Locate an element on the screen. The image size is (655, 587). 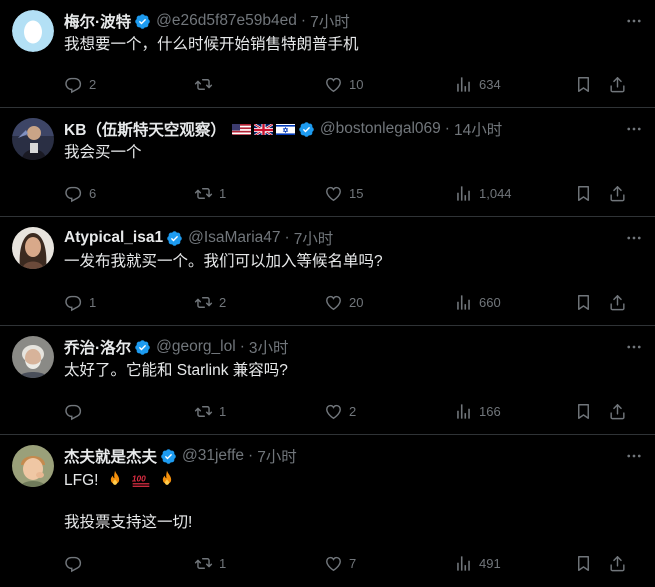
author-handle: @31jeffe is located at coordinates (213, 456).